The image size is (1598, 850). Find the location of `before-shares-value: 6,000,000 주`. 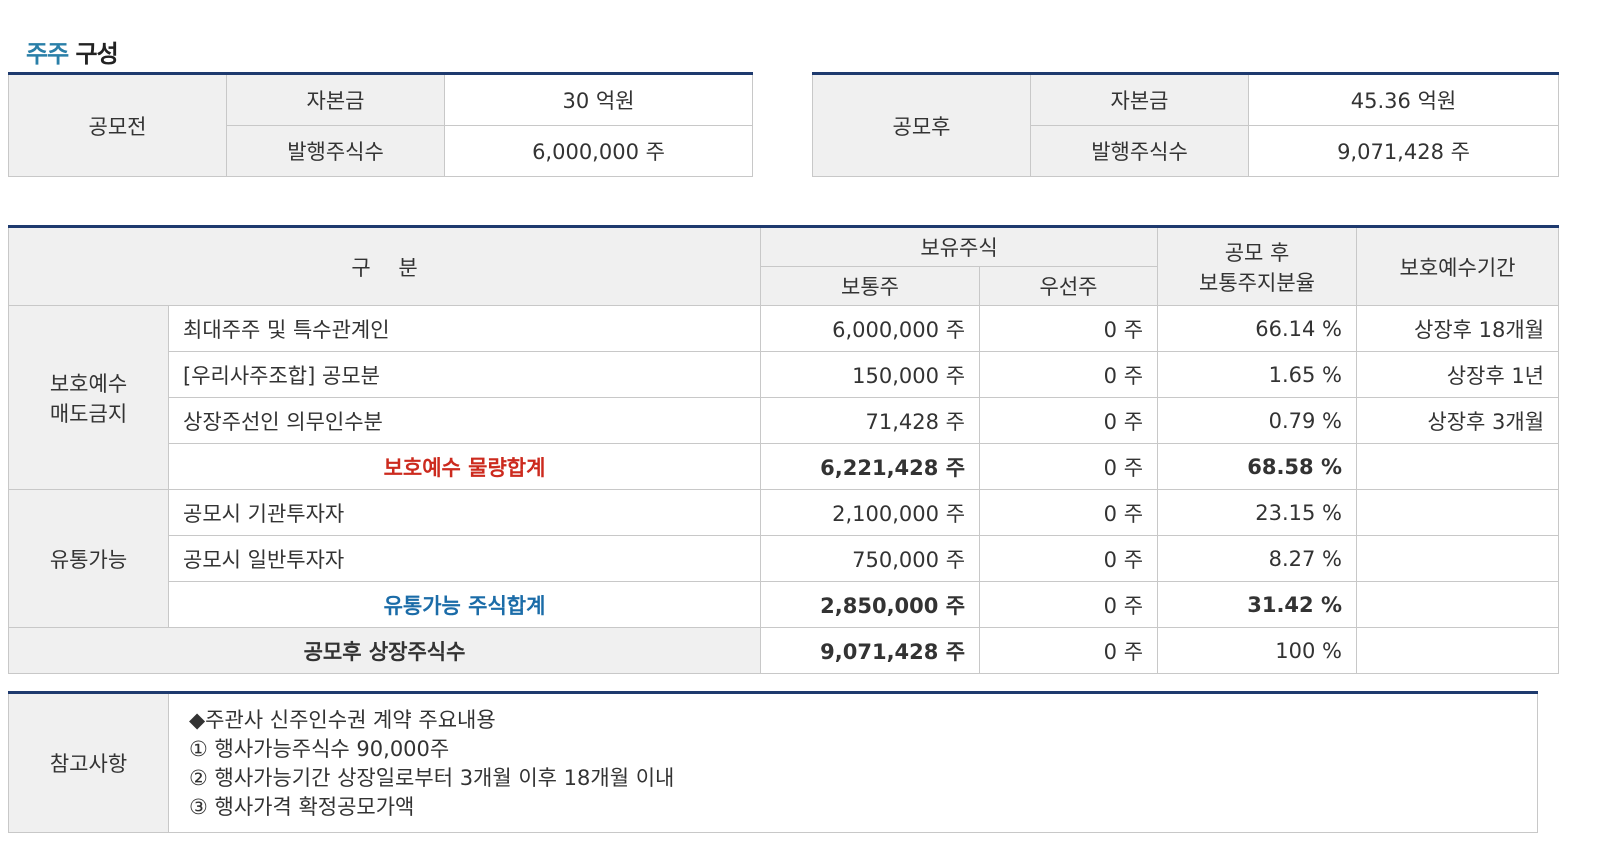

before-shares-value: 6,000,000 주 is located at coordinates (598, 151).